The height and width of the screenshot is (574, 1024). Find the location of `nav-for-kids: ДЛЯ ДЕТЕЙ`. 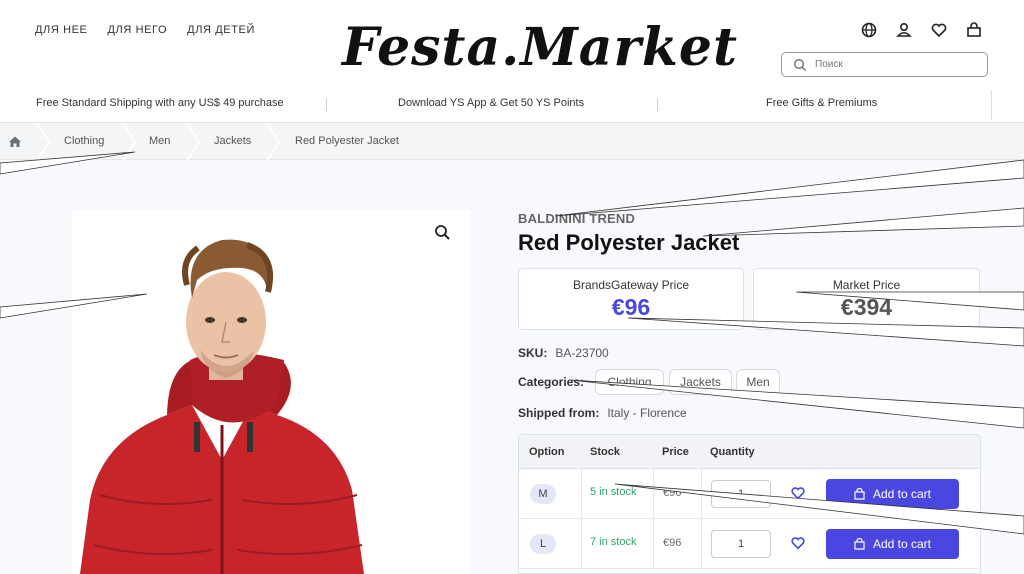

nav-for-kids: ДЛЯ ДЕТЕЙ is located at coordinates (221, 30).